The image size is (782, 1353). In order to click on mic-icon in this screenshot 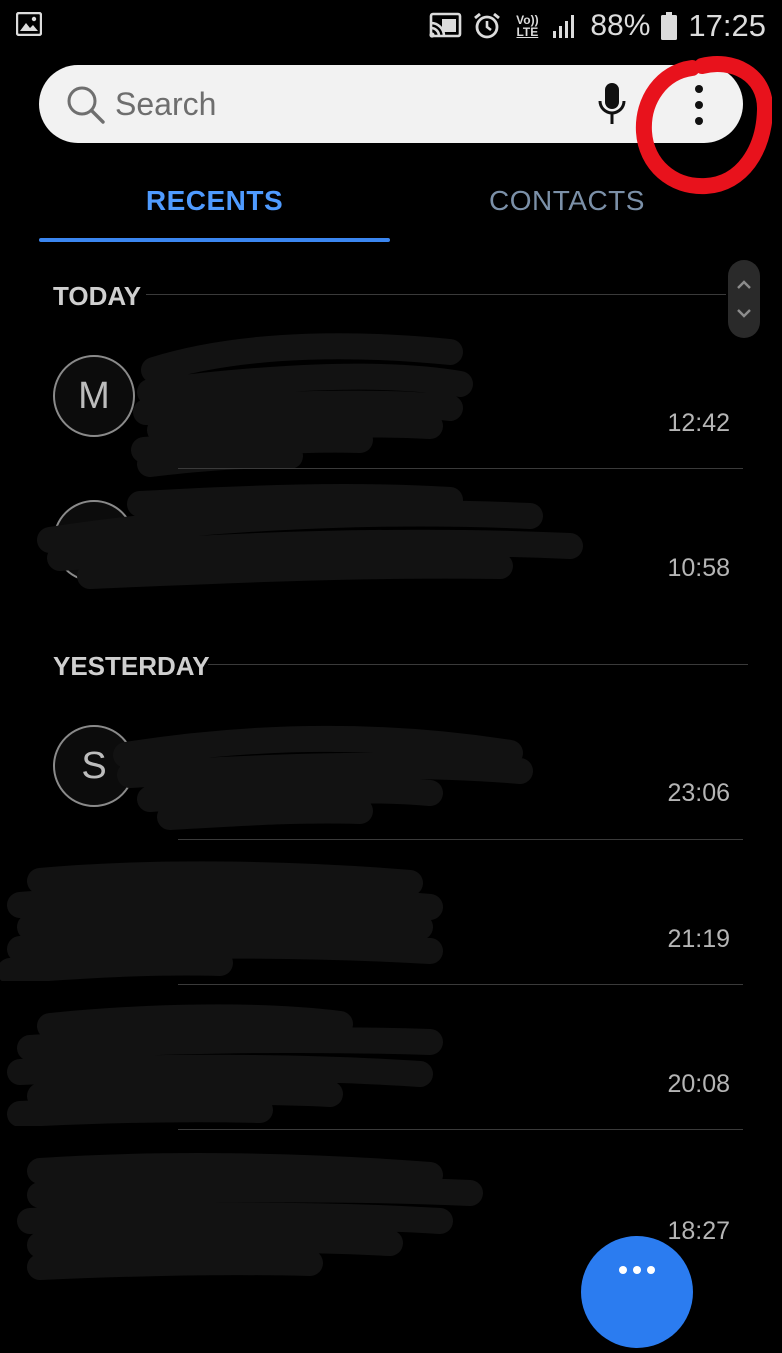, I will do `click(612, 104)`.